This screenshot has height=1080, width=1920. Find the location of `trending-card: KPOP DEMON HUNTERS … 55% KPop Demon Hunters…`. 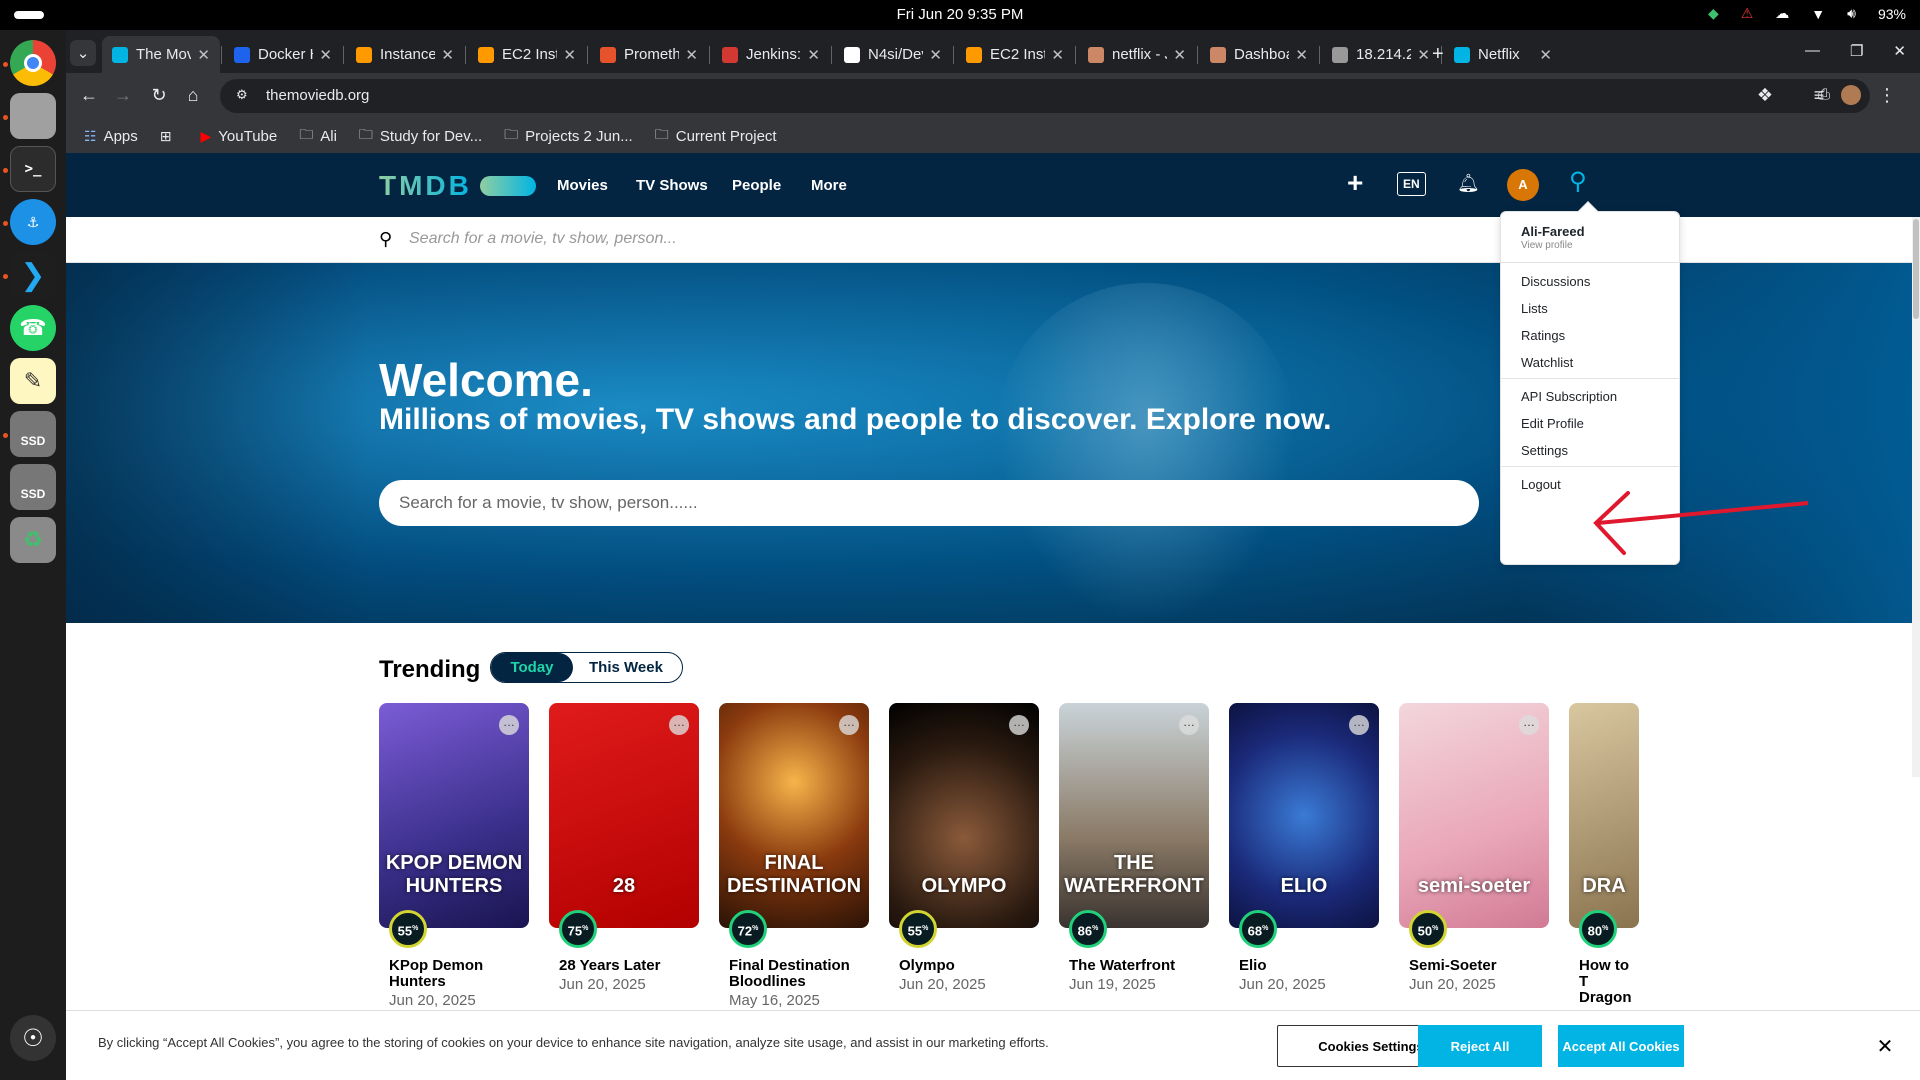

trending-card: KPOP DEMON HUNTERS … 55% KPop Demon Hunters… is located at coordinates (454, 856).